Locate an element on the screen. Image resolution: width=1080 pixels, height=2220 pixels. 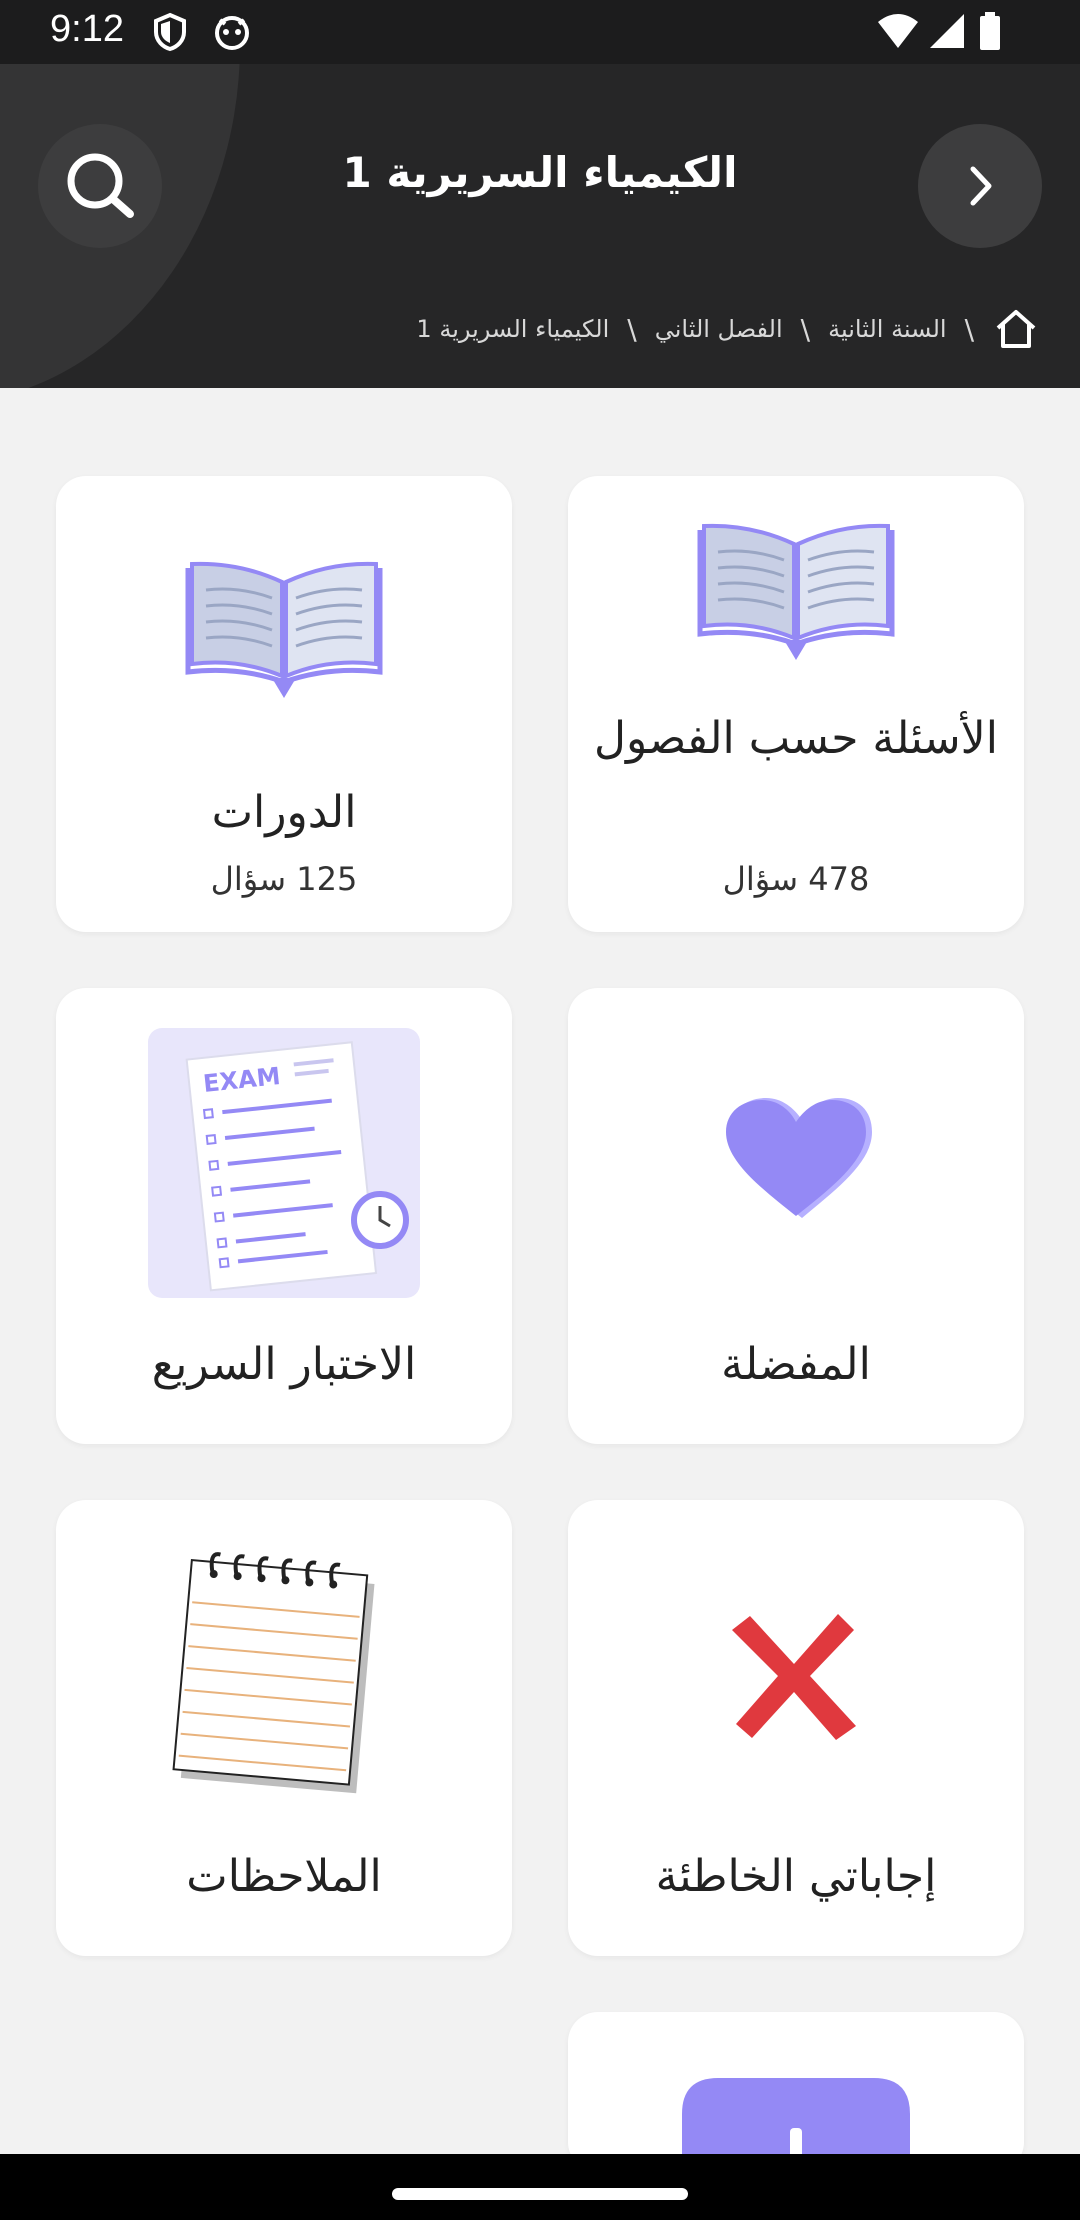
card-title: الدورات is located at coordinates (284, 812).